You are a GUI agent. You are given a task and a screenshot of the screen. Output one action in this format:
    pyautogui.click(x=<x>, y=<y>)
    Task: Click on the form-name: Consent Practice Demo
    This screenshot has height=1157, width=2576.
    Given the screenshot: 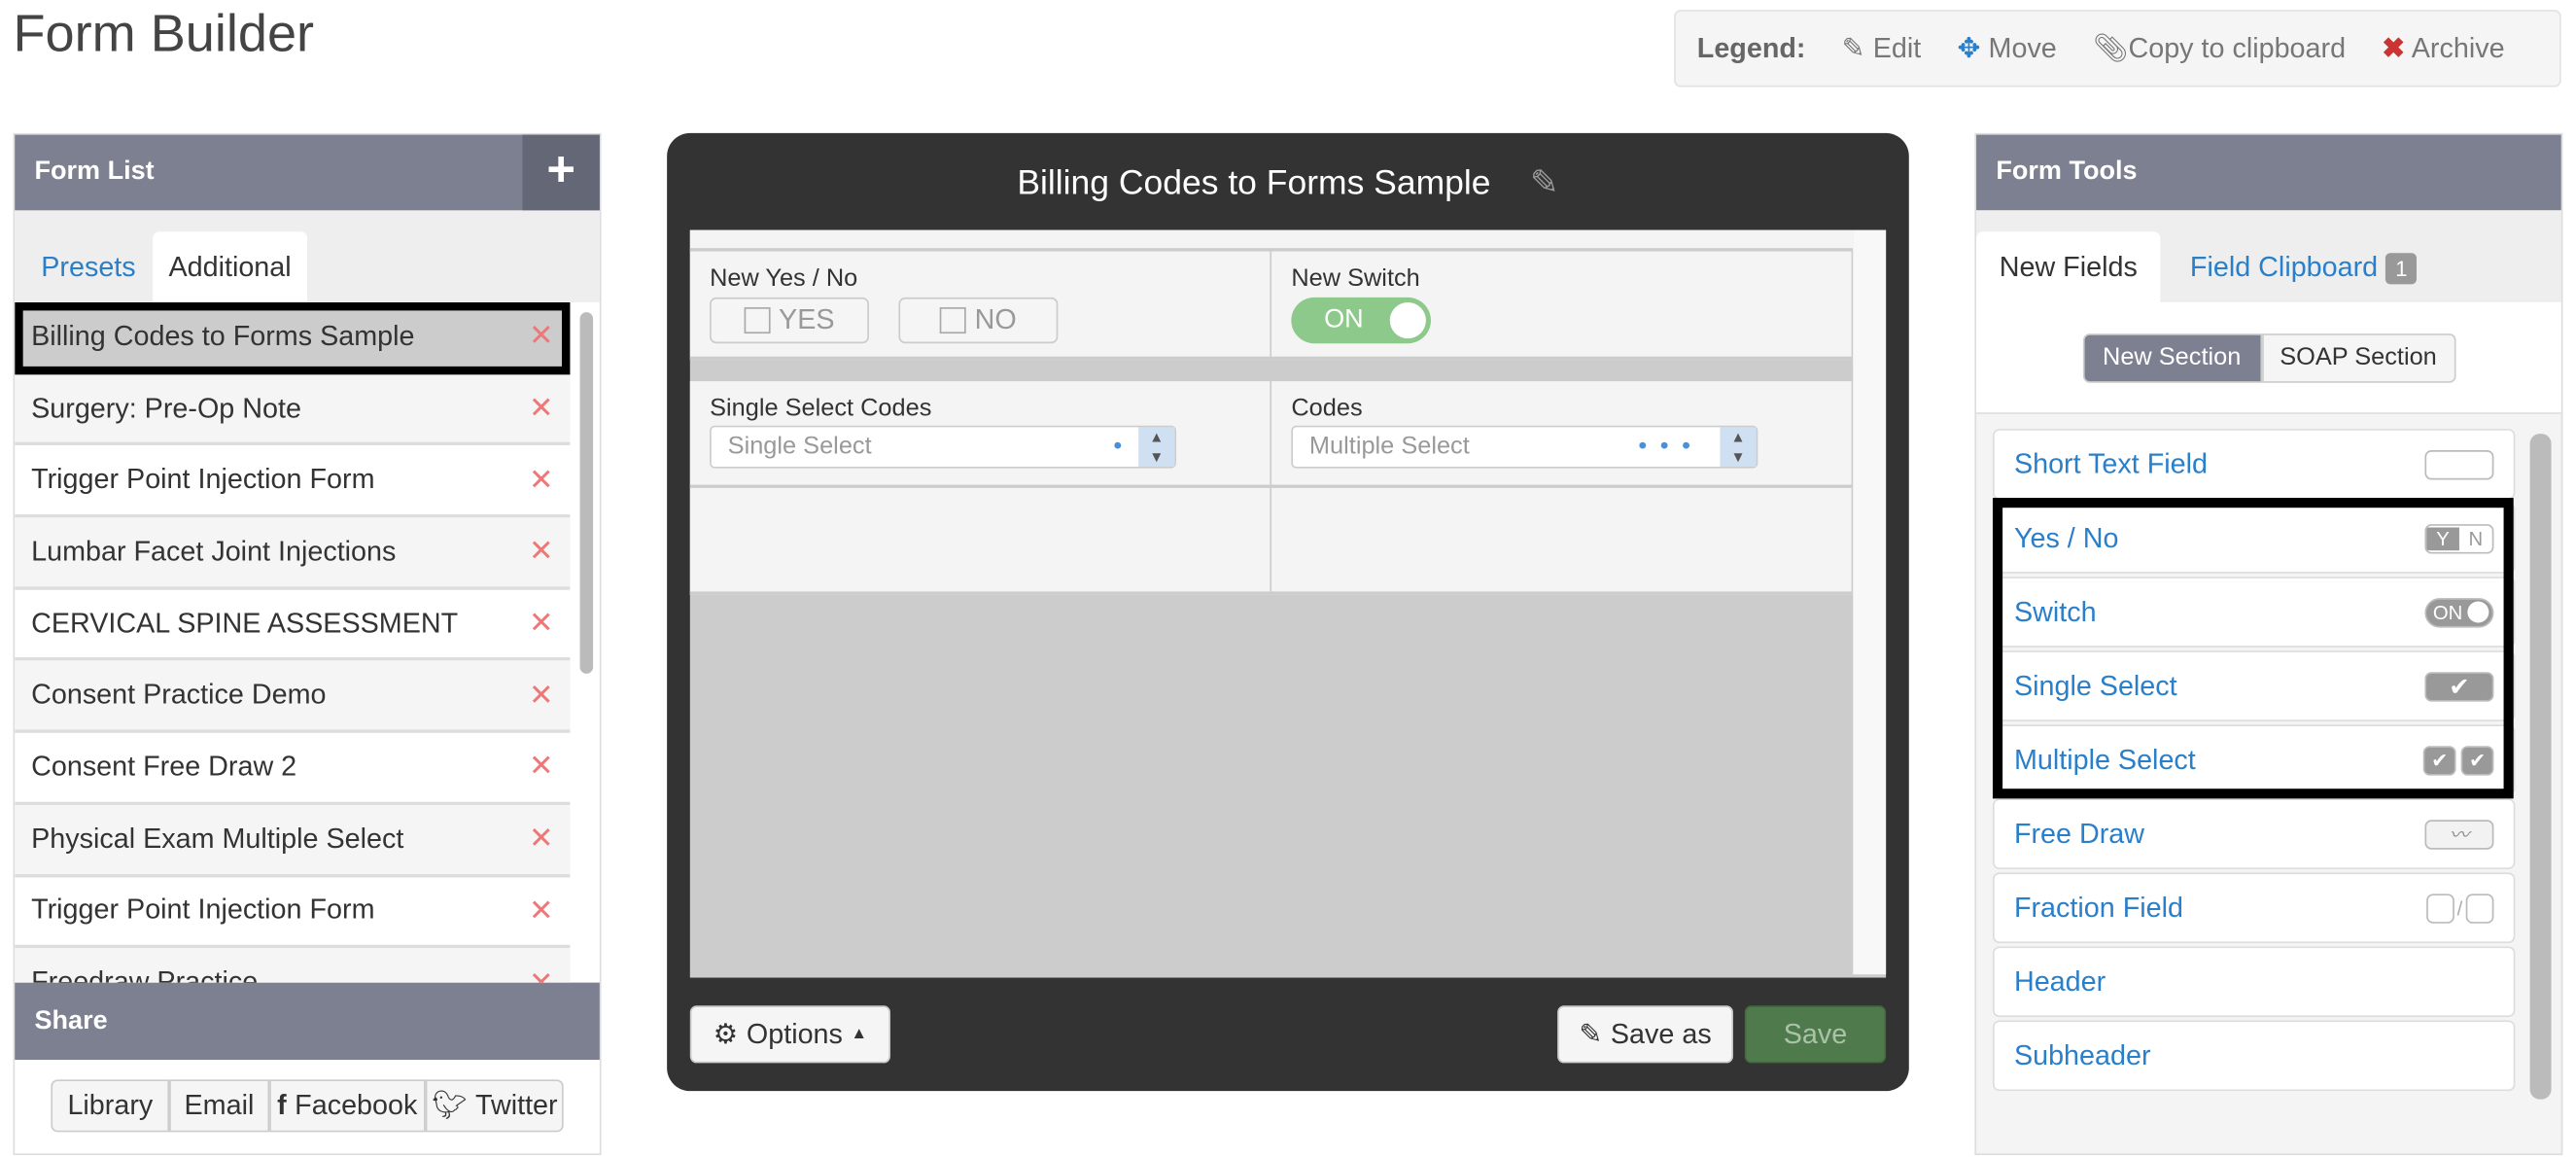 What is the action you would take?
    pyautogui.click(x=179, y=695)
    